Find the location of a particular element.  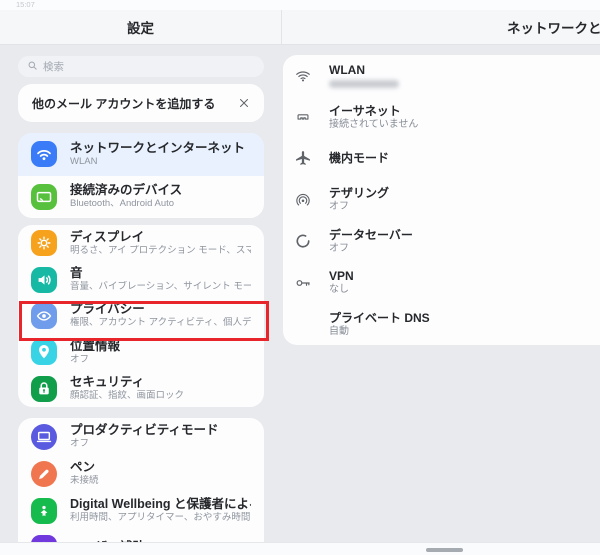

airplane-icon is located at coordinates (303, 158).